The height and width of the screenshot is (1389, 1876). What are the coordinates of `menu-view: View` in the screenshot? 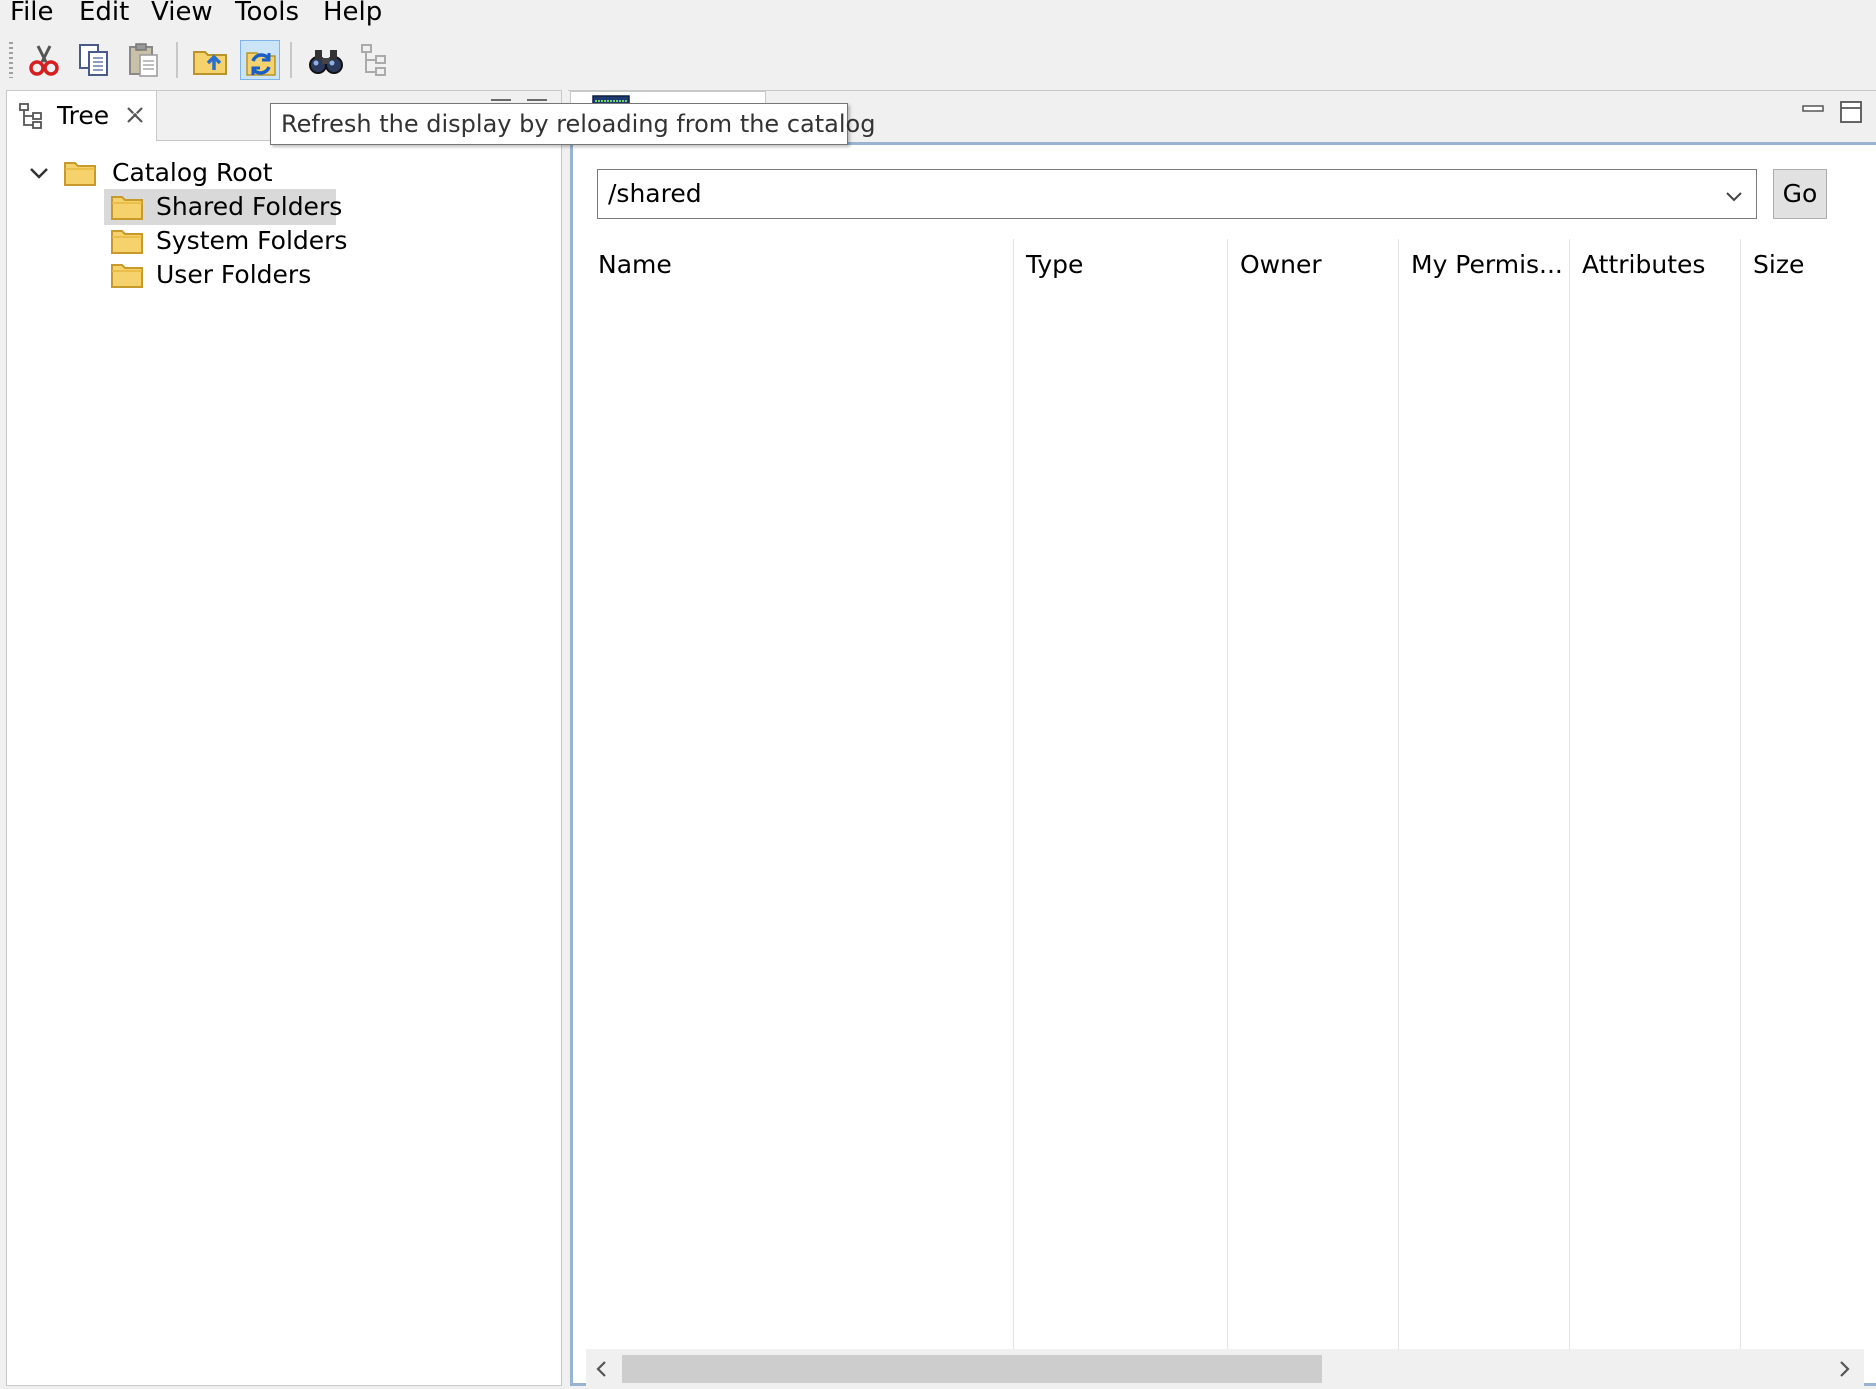 It's located at (182, 14).